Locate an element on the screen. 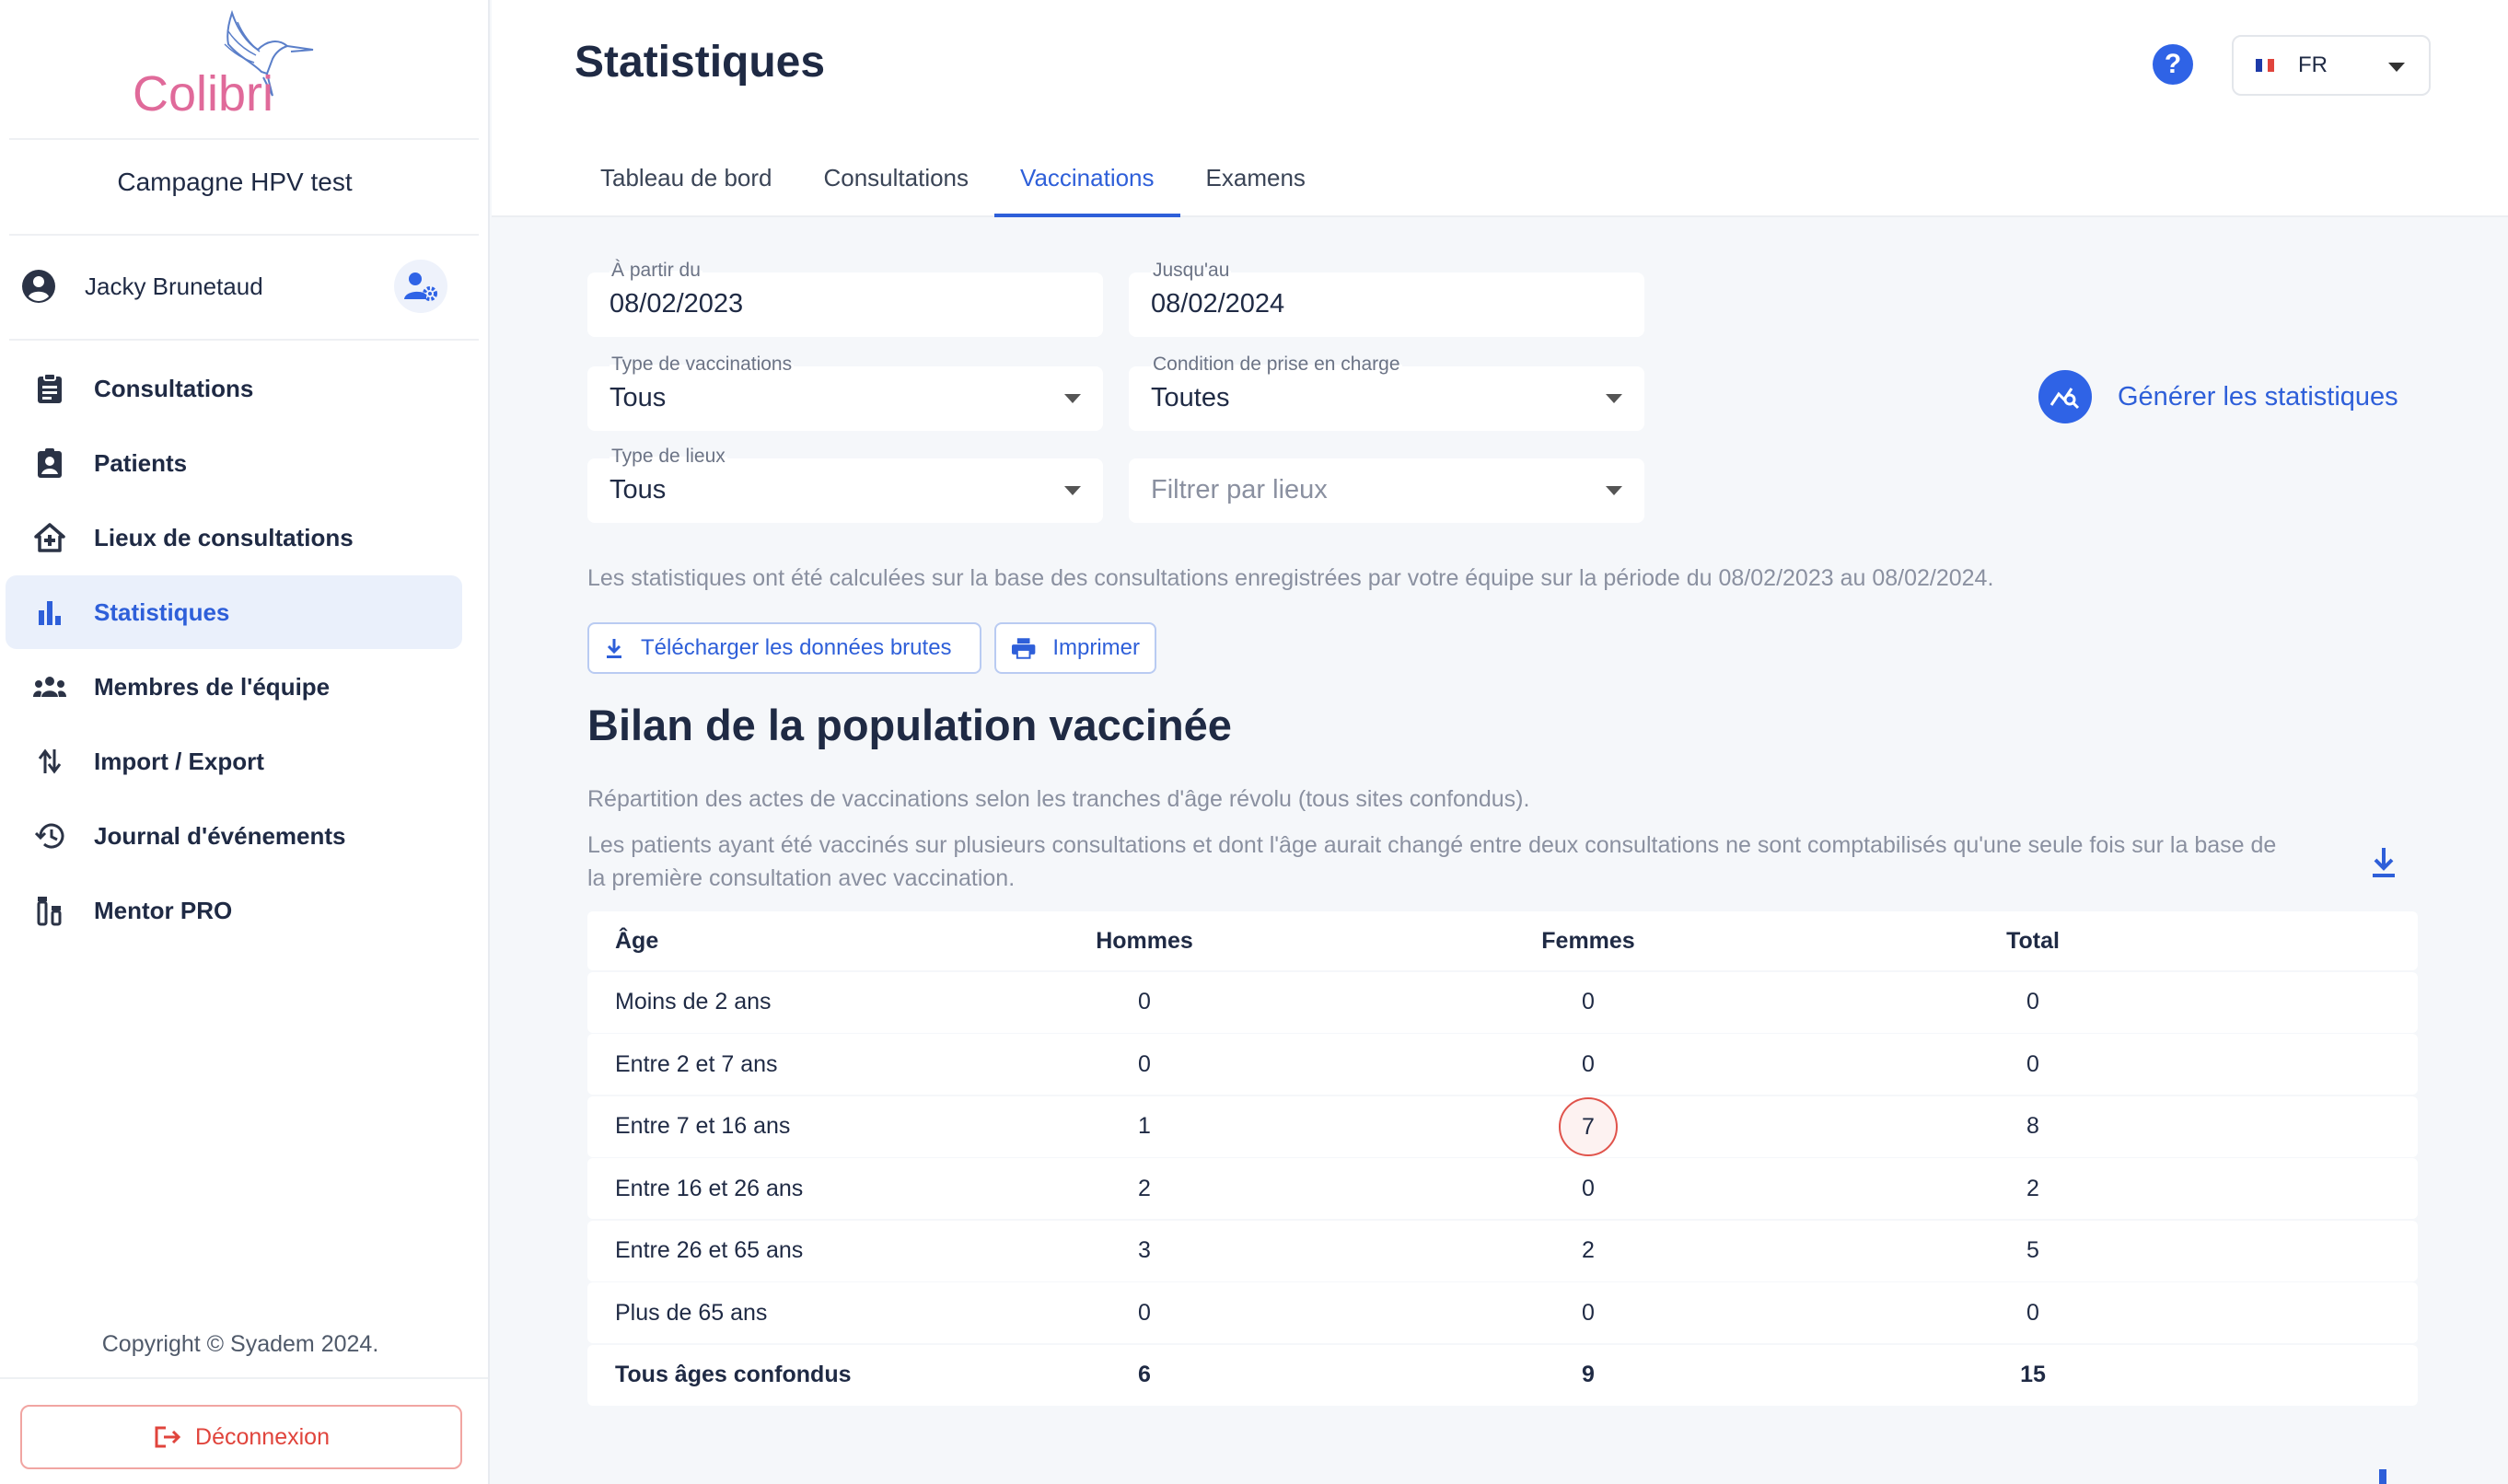 This screenshot has width=2508, height=1484. table-row: Plus de 65 ans 0 0 0 is located at coordinates (1502, 1312).